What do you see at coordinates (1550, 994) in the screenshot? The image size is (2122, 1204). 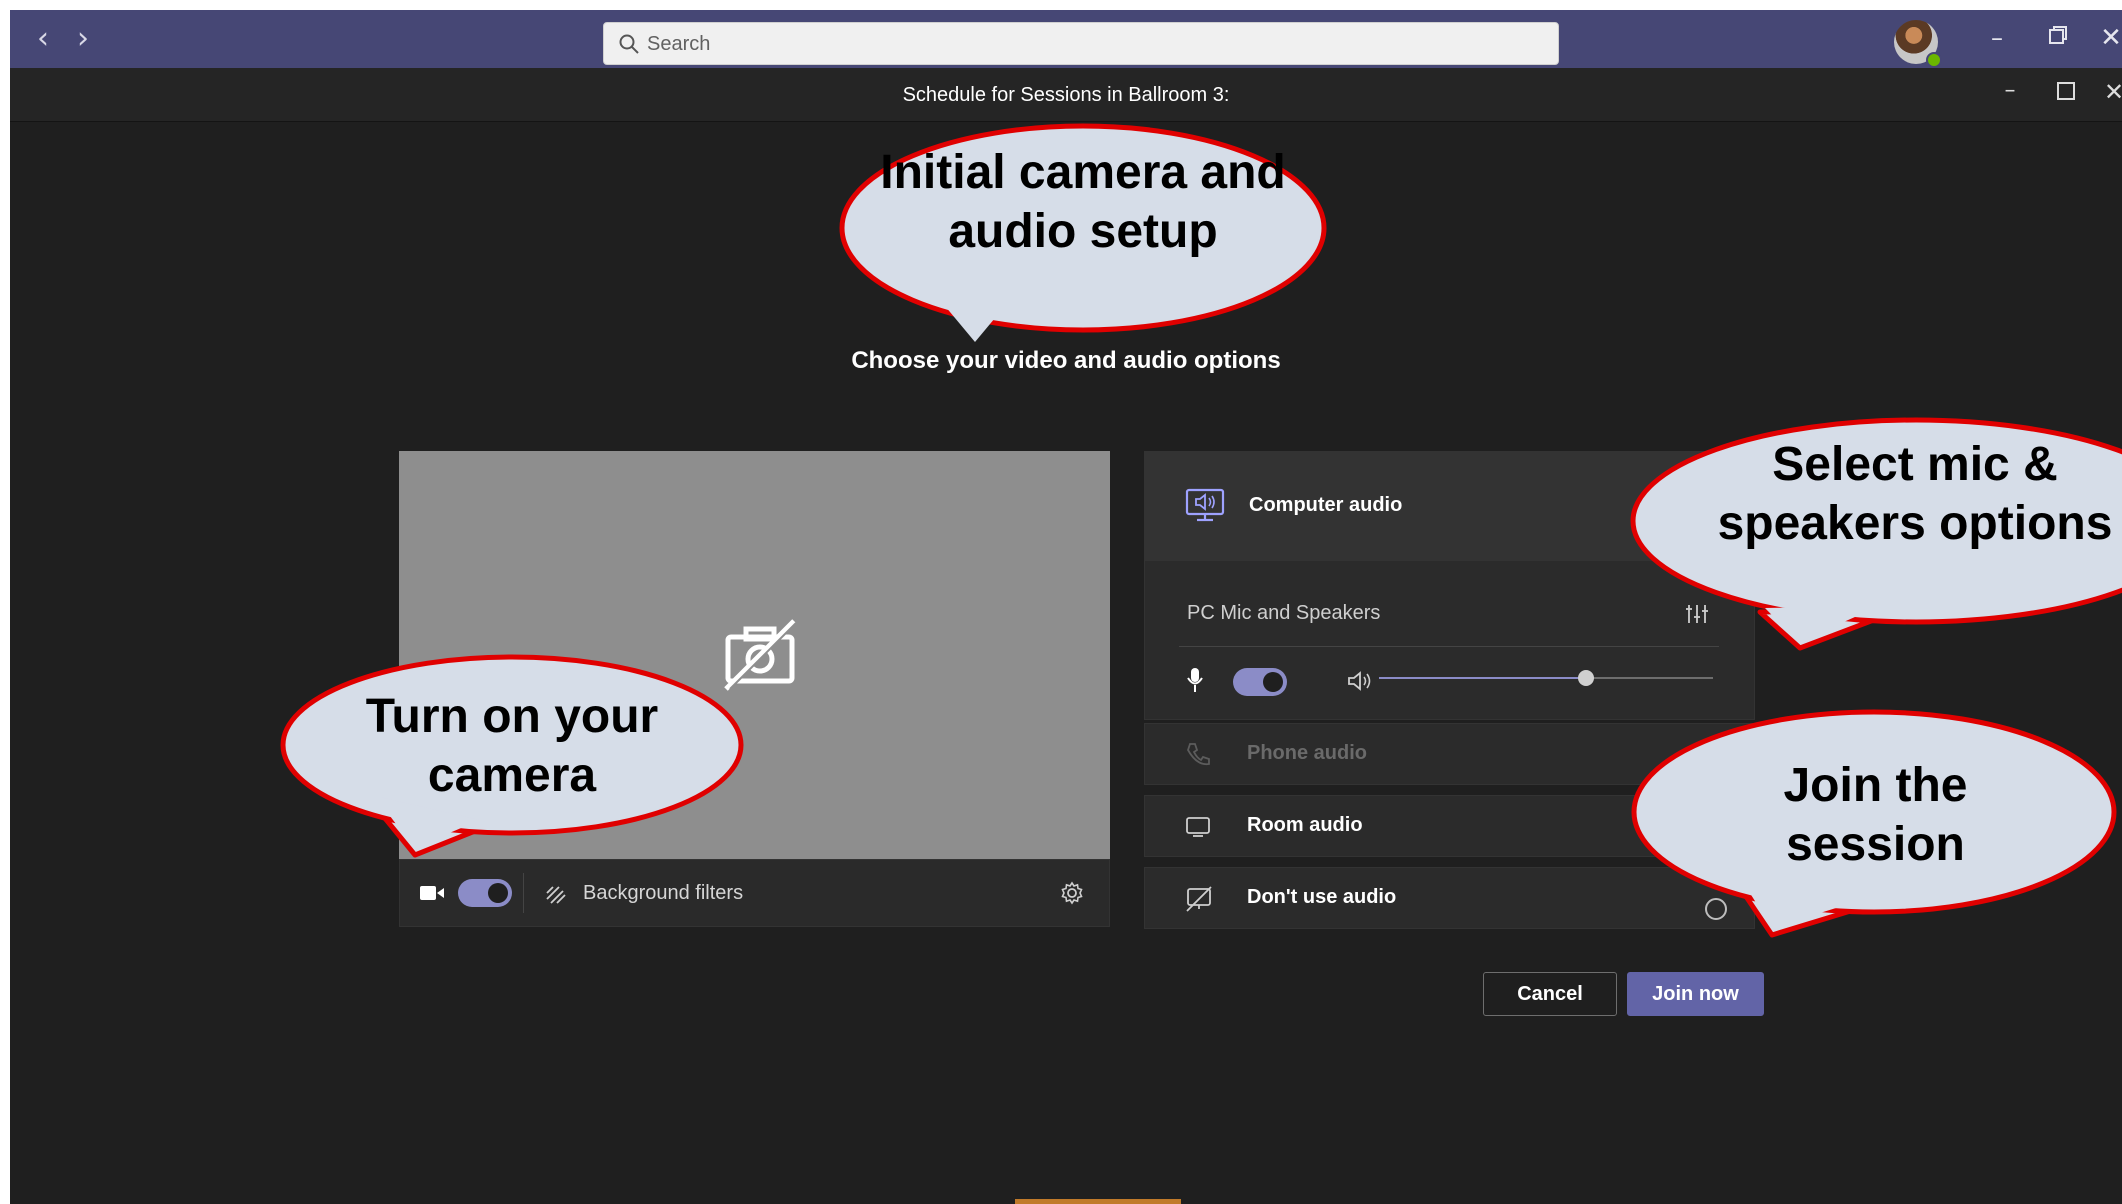 I see `cancel-button: Cancel` at bounding box center [1550, 994].